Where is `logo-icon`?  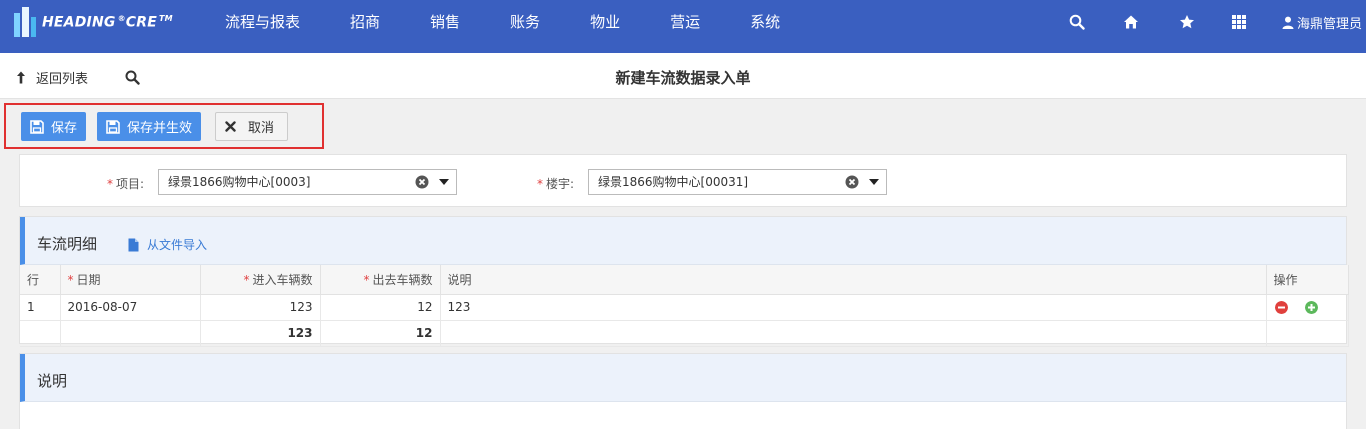 logo-icon is located at coordinates (25, 22).